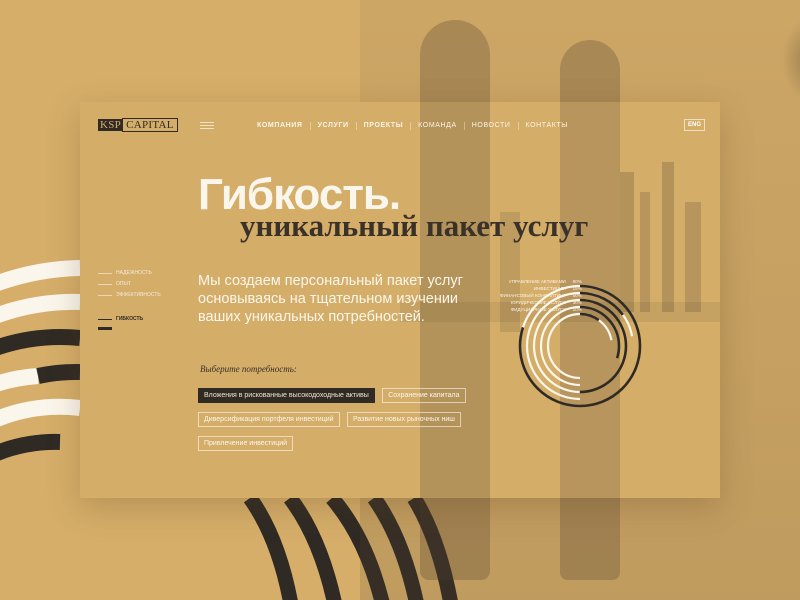 This screenshot has height=600, width=800. What do you see at coordinates (269, 419) in the screenshot?
I see `need-tag-diversification: Диверсификация портфеля инвестиций` at bounding box center [269, 419].